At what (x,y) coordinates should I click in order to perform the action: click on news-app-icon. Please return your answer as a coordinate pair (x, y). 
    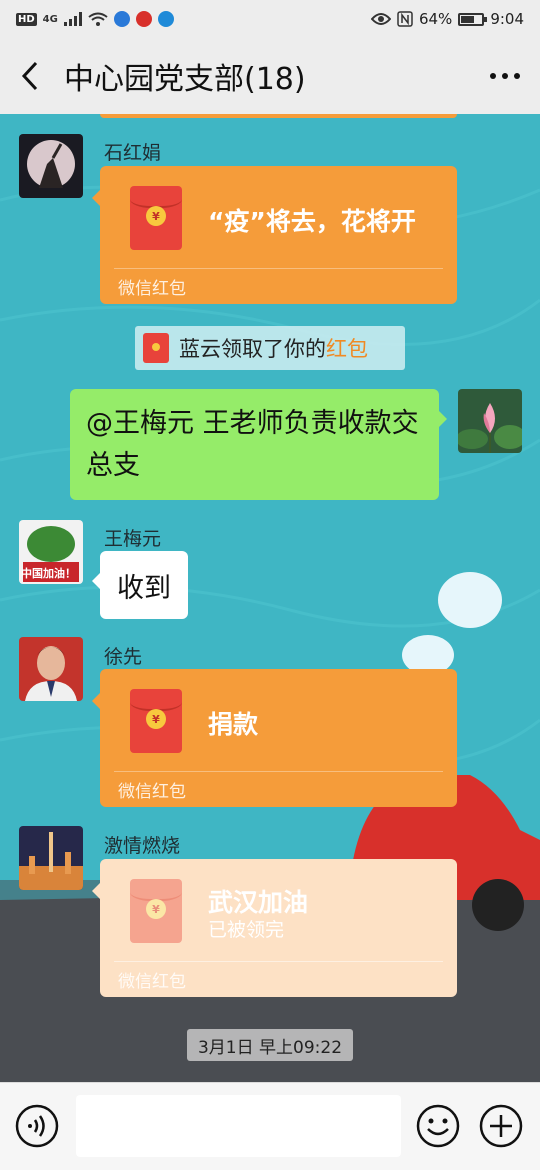
    Looking at the image, I should click on (143, 19).